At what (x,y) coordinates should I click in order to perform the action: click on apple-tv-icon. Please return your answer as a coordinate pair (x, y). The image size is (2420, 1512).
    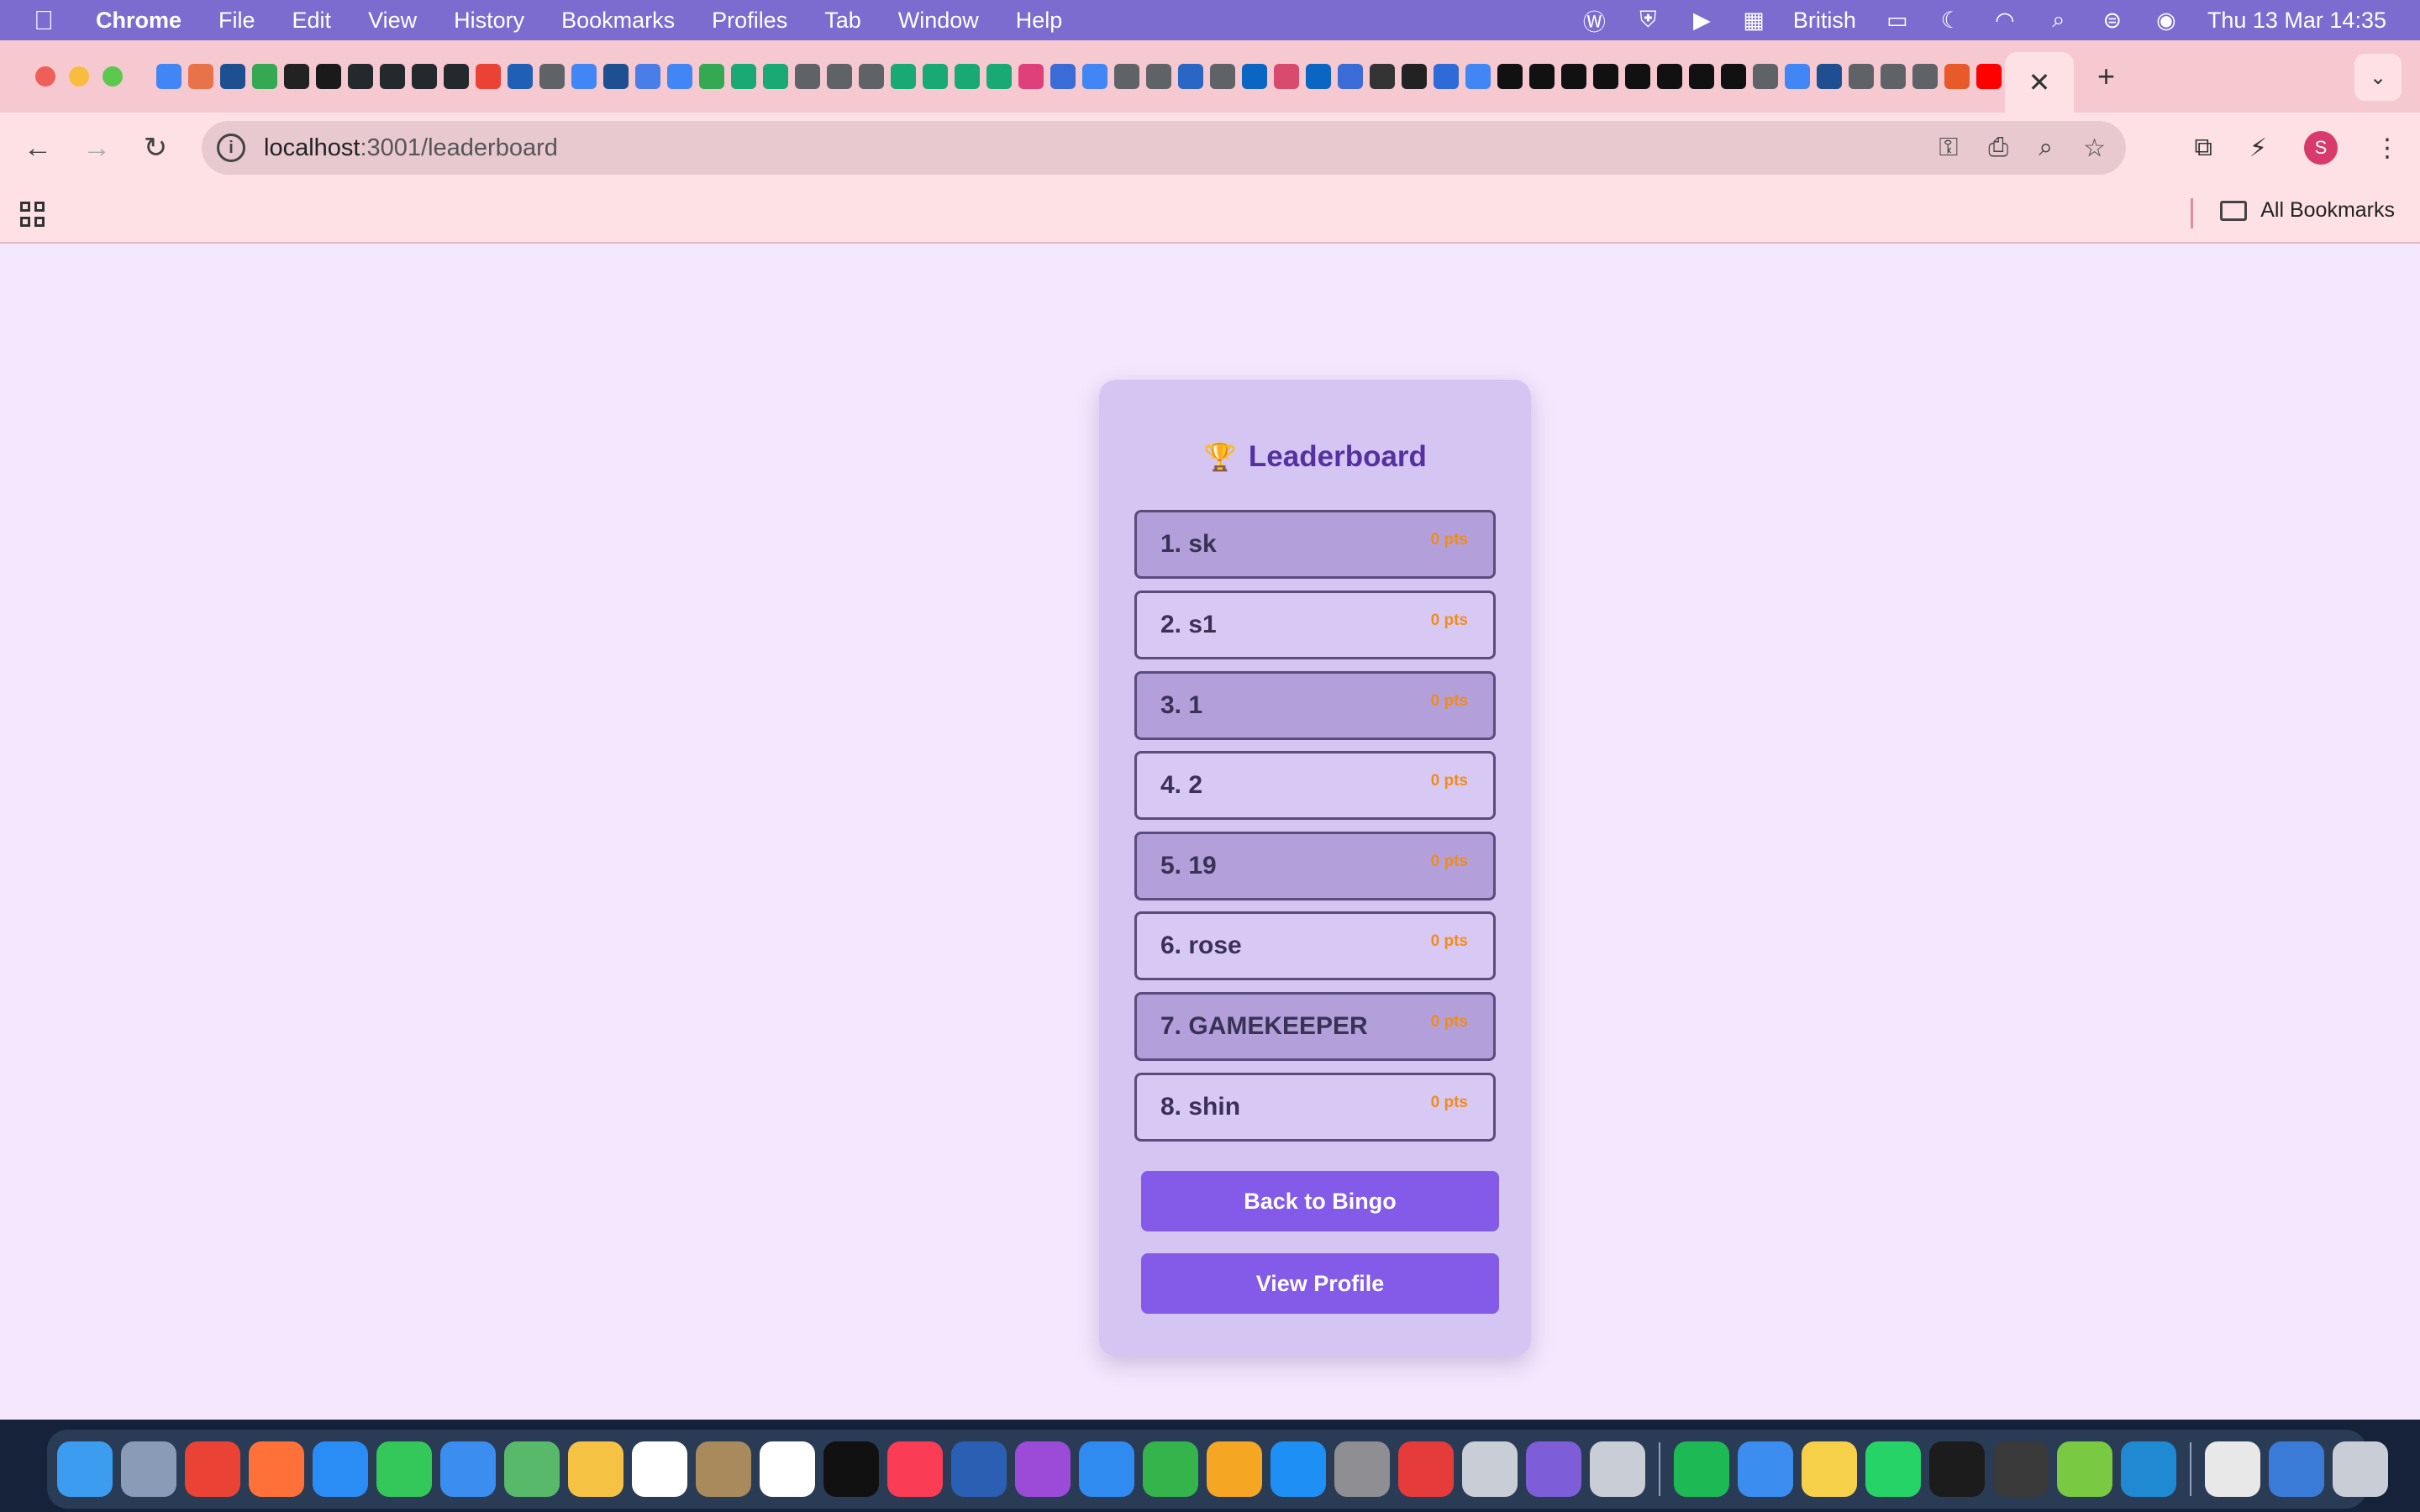
    Looking at the image, I should click on (851, 1469).